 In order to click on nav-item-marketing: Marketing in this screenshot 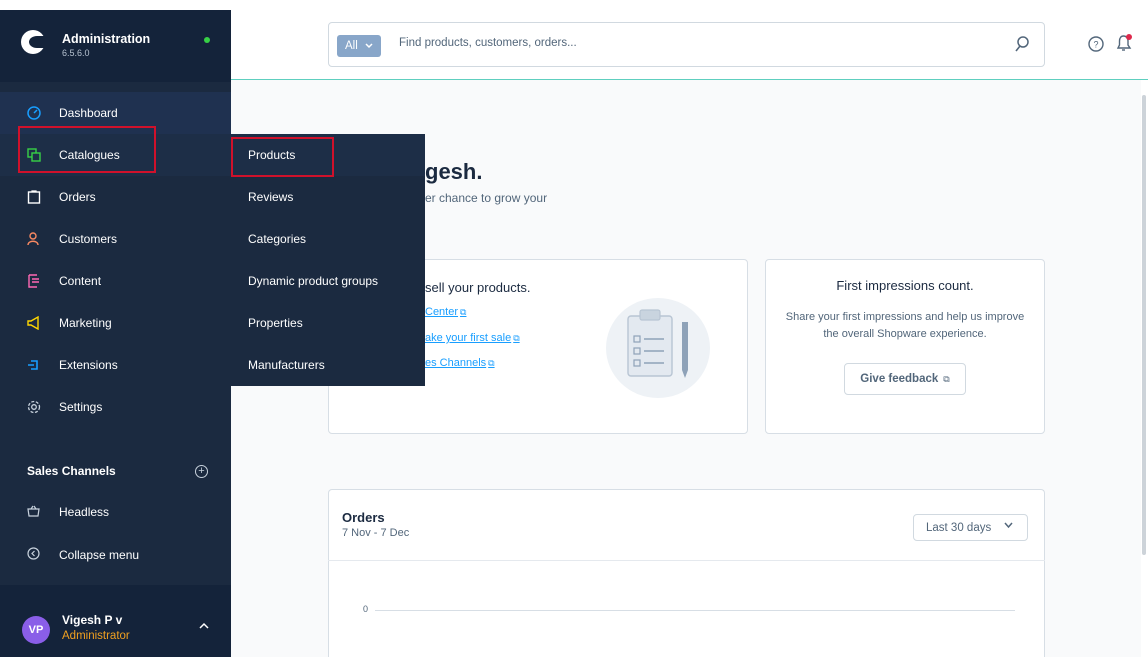, I will do `click(115, 323)`.